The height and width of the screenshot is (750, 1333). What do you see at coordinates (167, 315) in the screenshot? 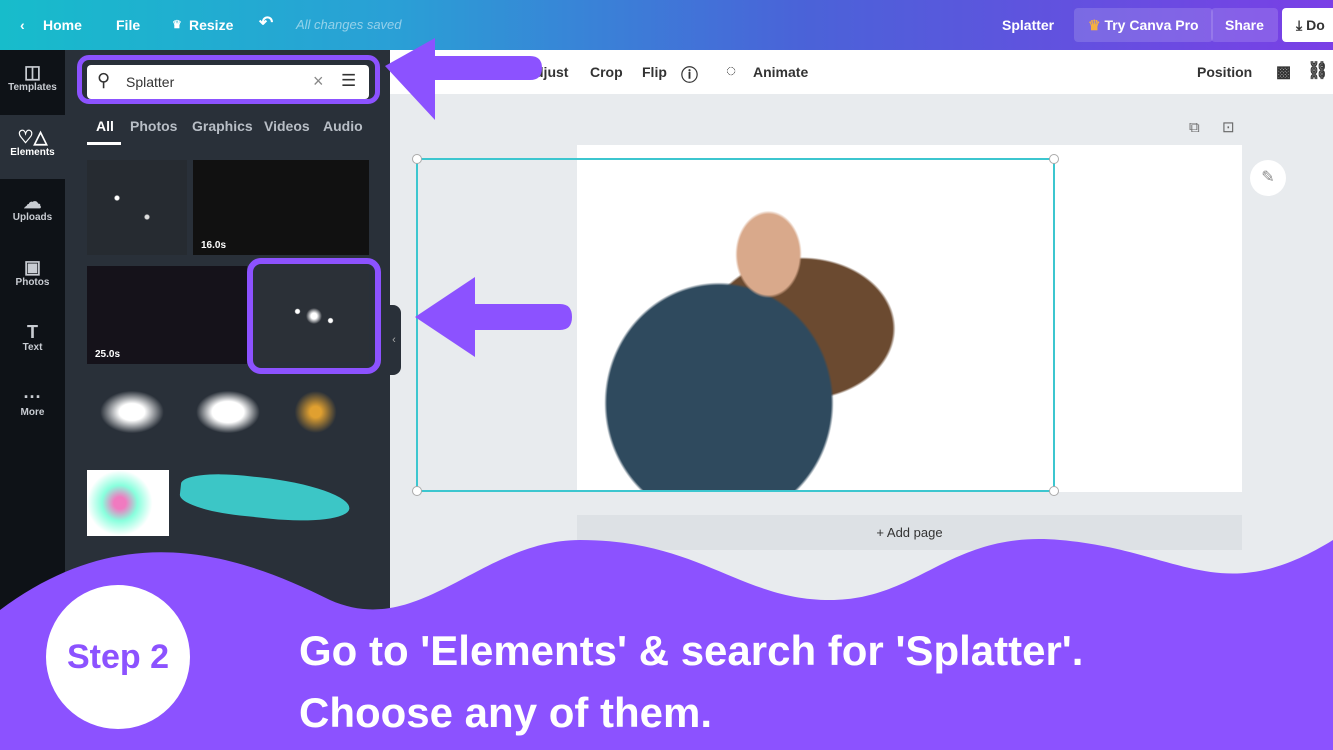
I see `splatter-video-thumb: 25.0s` at bounding box center [167, 315].